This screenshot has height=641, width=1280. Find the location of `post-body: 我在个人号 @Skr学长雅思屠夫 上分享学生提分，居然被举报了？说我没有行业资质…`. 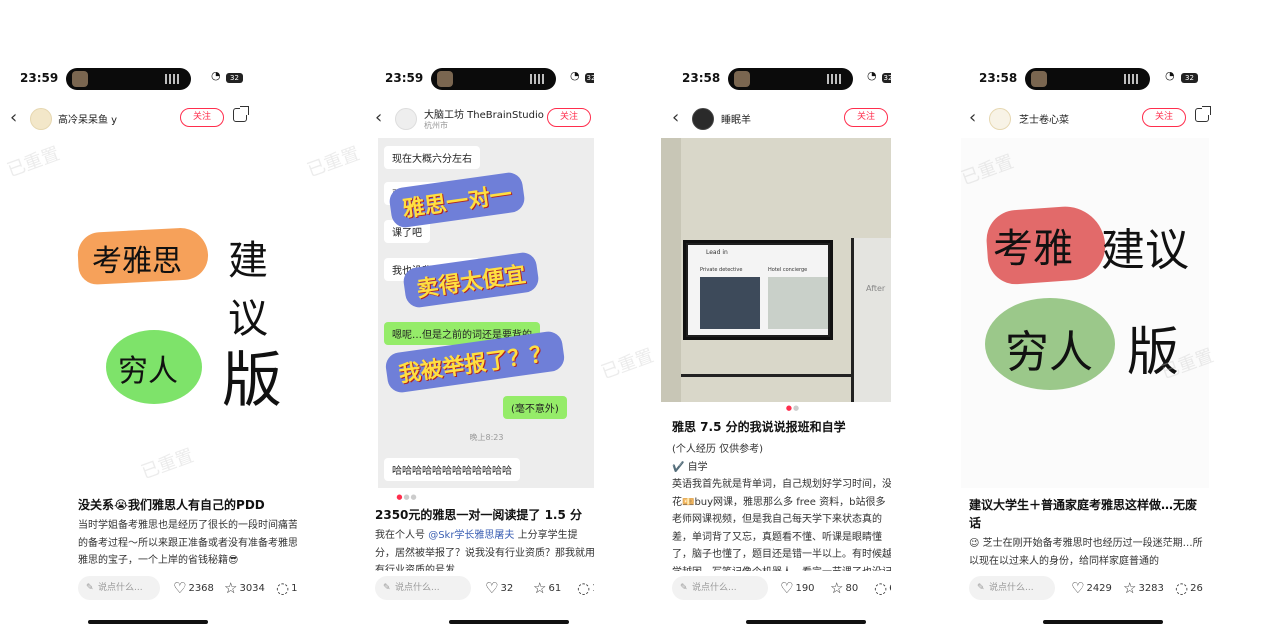

post-body: 我在个人号 @Skr学长雅思屠夫 上分享学生提分，居然被举报了？说我没有行业资质… is located at coordinates (486, 549).